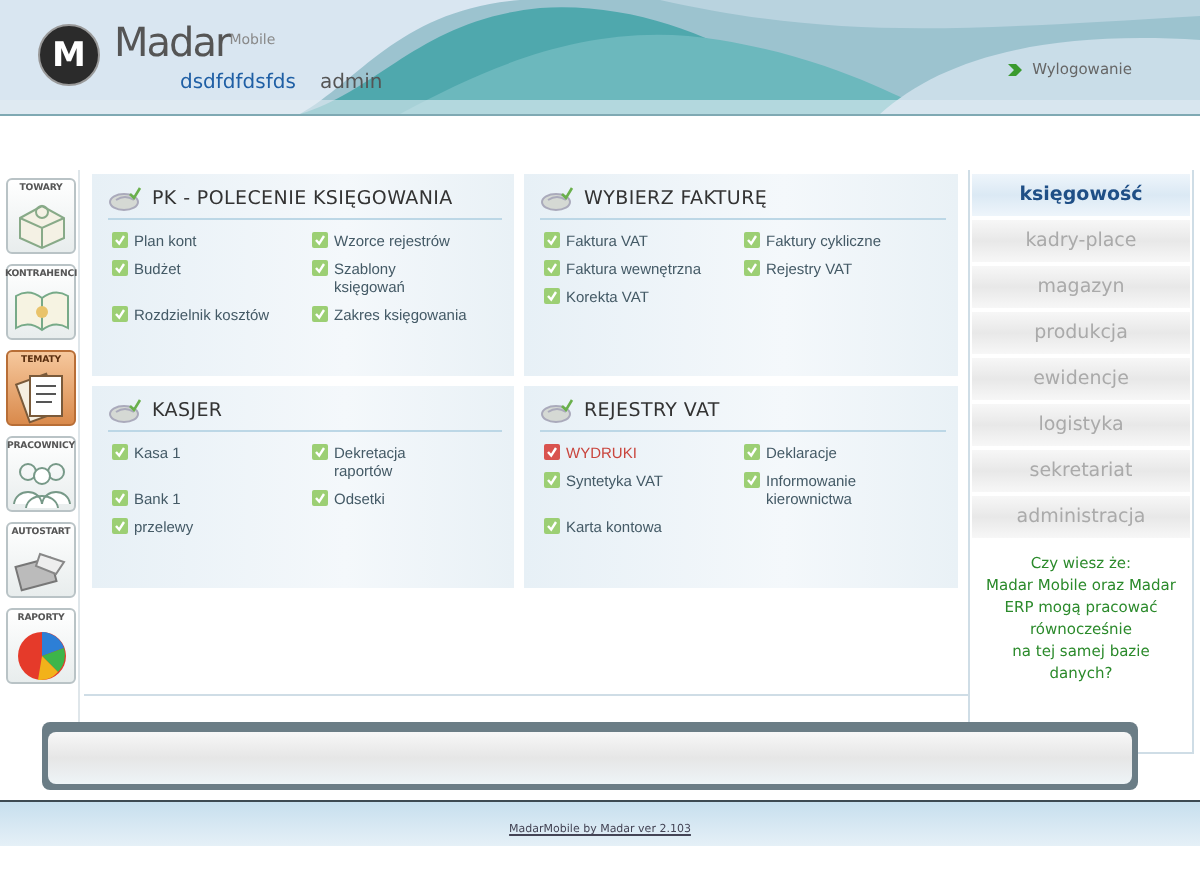 The width and height of the screenshot is (1200, 876). What do you see at coordinates (1015, 69) in the screenshot?
I see `logout-icon` at bounding box center [1015, 69].